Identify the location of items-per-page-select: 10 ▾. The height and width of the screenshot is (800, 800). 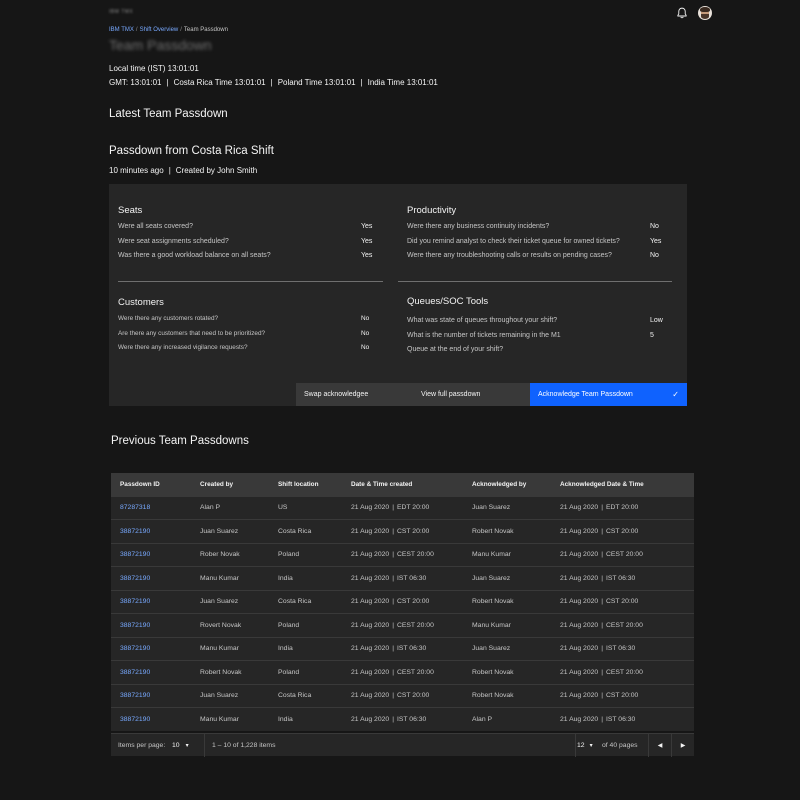
(180, 745).